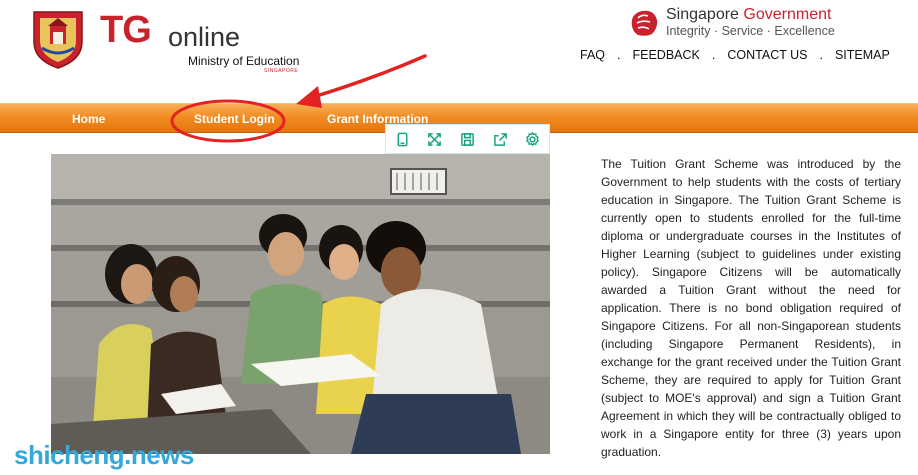 The width and height of the screenshot is (918, 475). I want to click on singapore-government-title: Singapore Government, so click(748, 15).